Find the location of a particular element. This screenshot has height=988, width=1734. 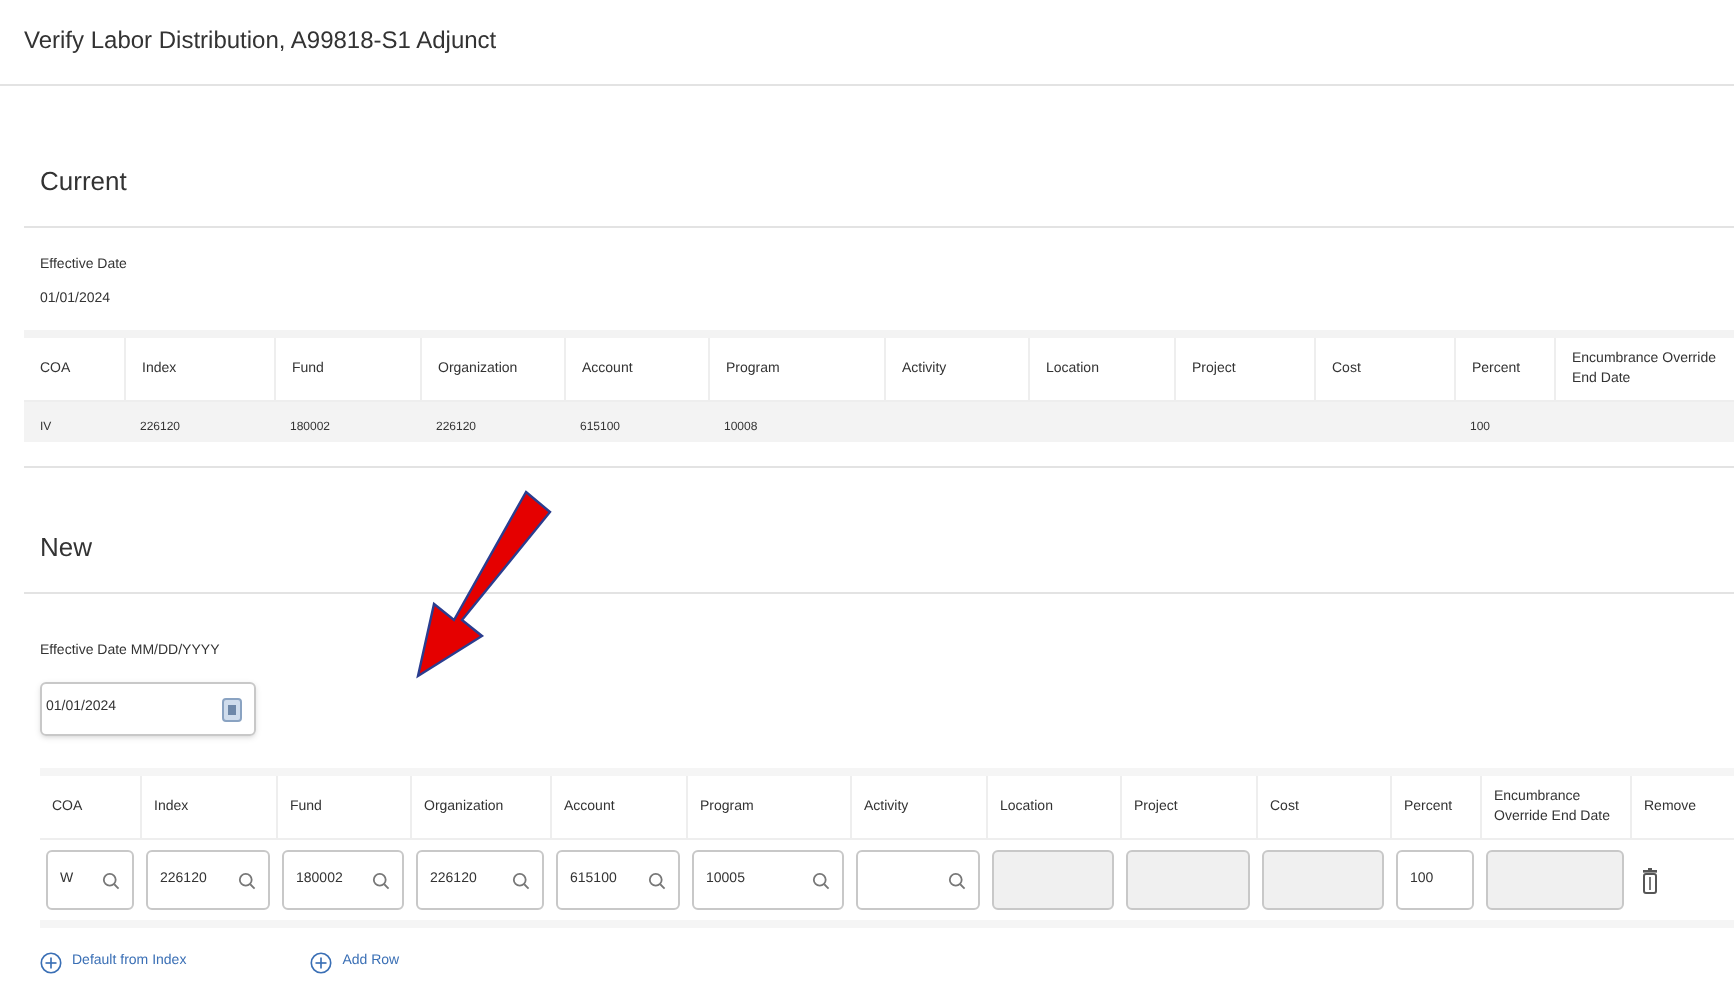

lookup-field is located at coordinates (918, 880).